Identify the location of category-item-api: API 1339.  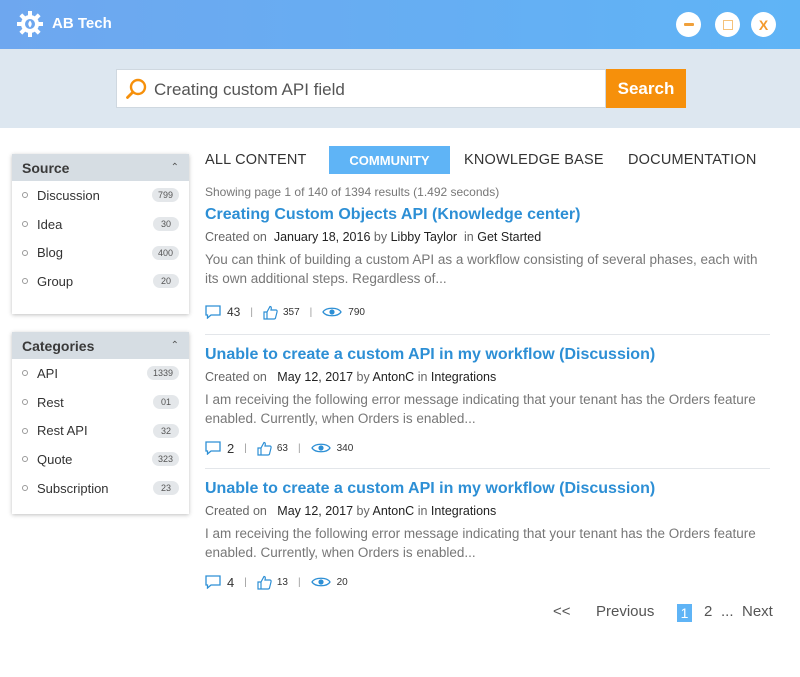
(100, 373).